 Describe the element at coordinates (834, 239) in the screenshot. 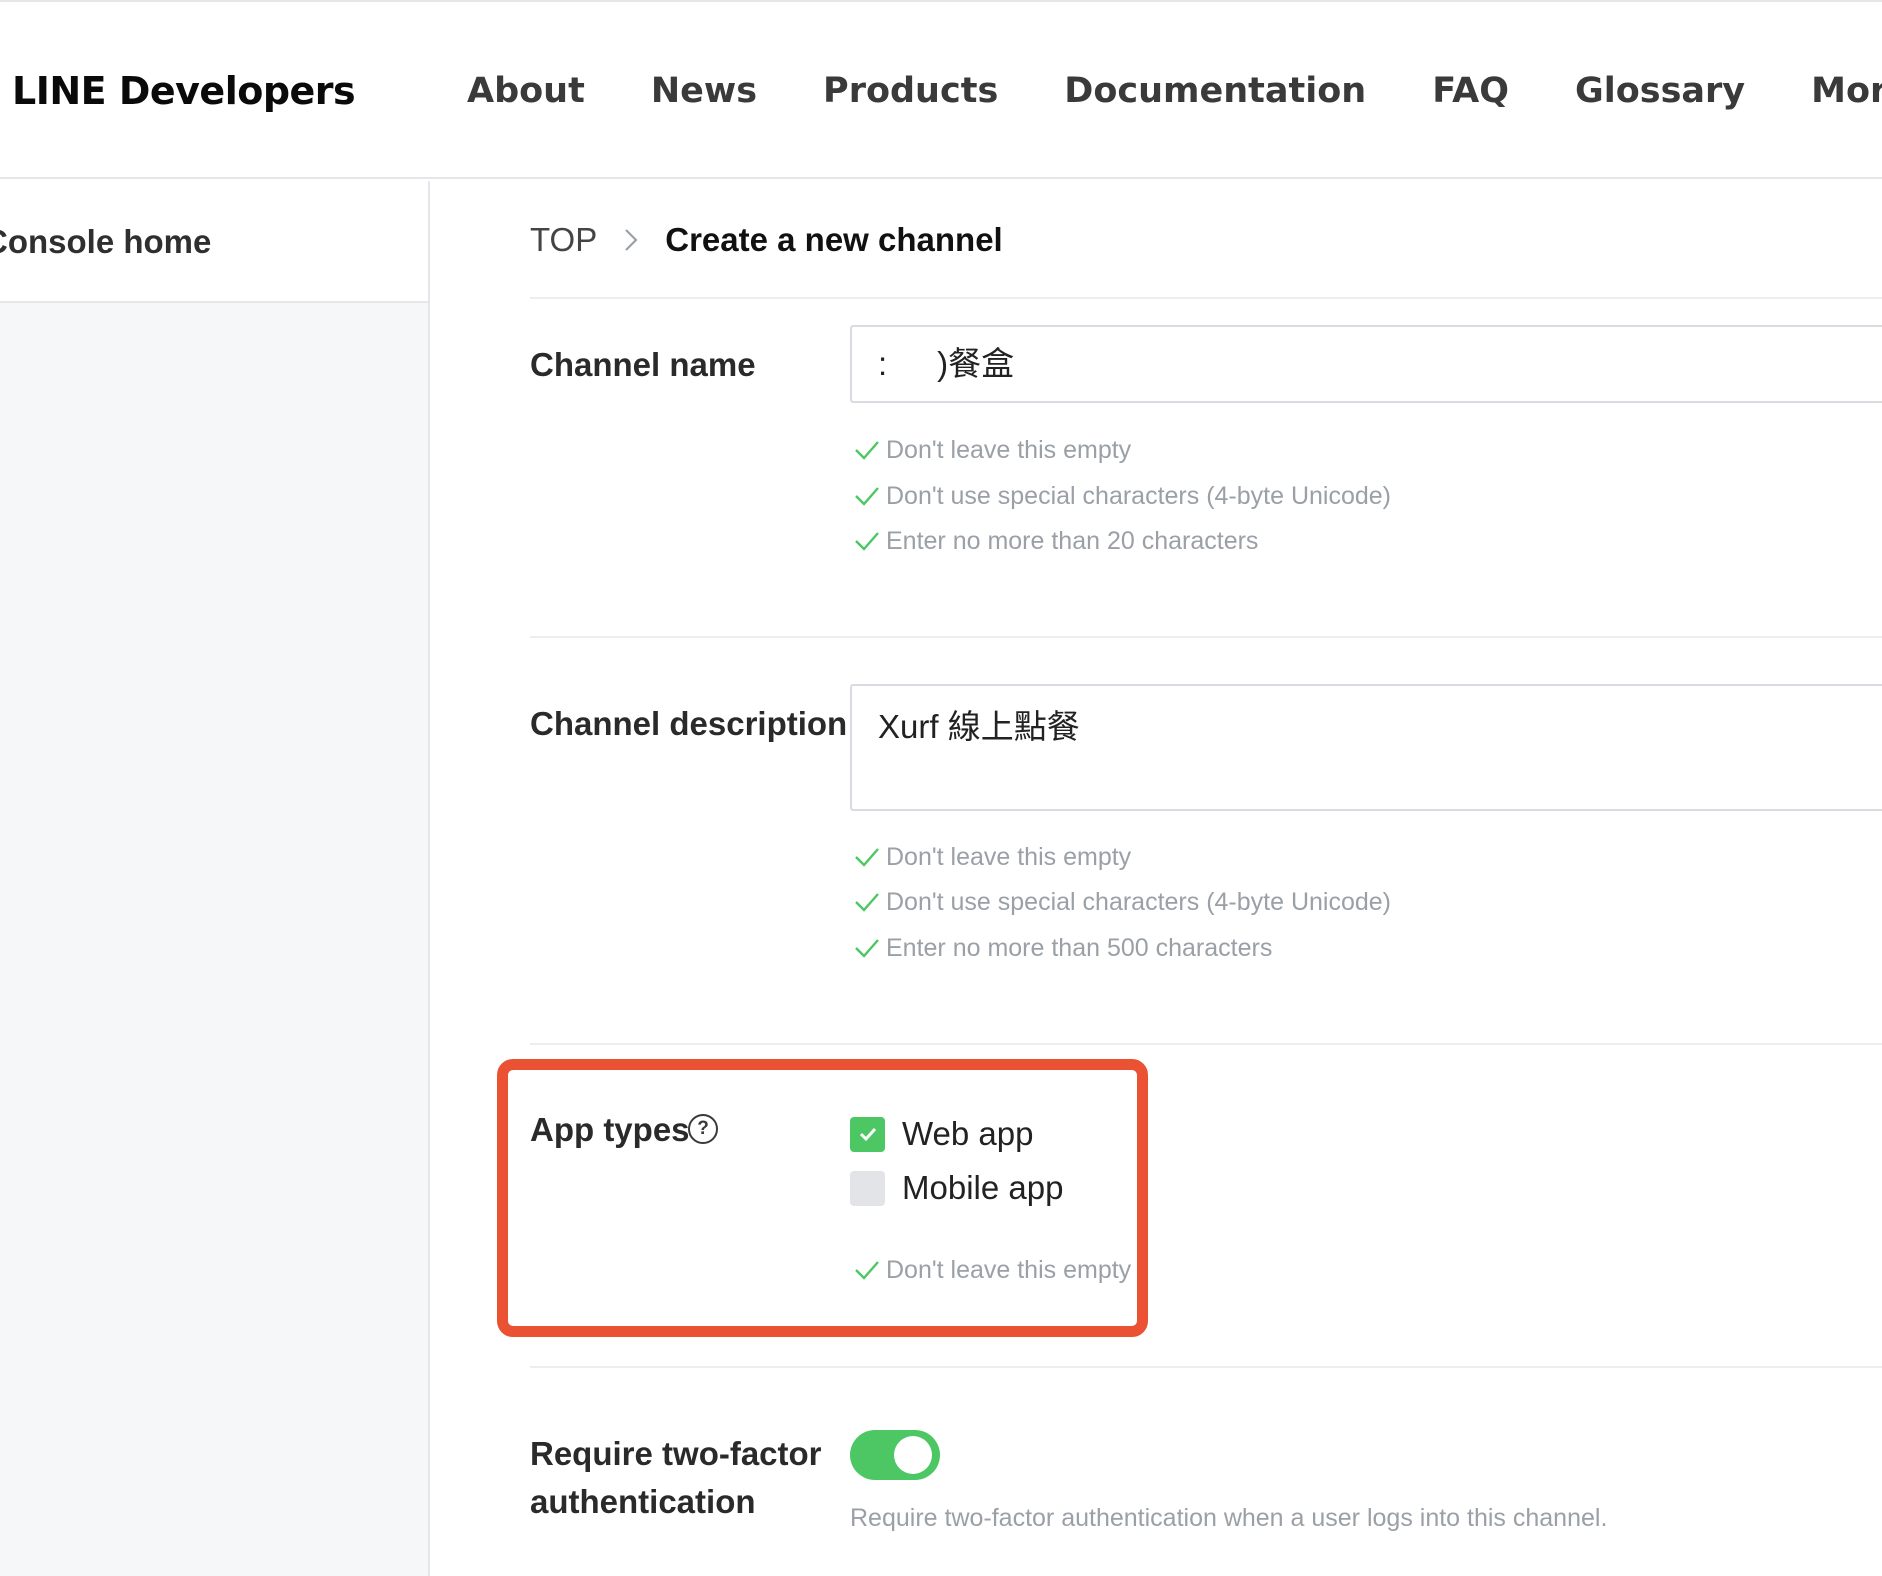

I see `page-title: Create a new channel` at that location.